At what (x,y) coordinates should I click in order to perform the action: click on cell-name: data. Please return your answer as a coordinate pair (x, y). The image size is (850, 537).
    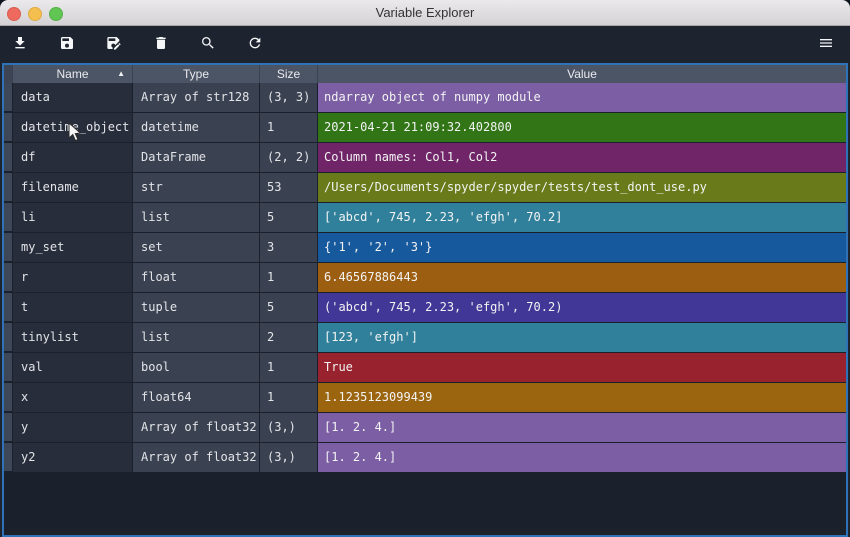
    Looking at the image, I should click on (73, 98).